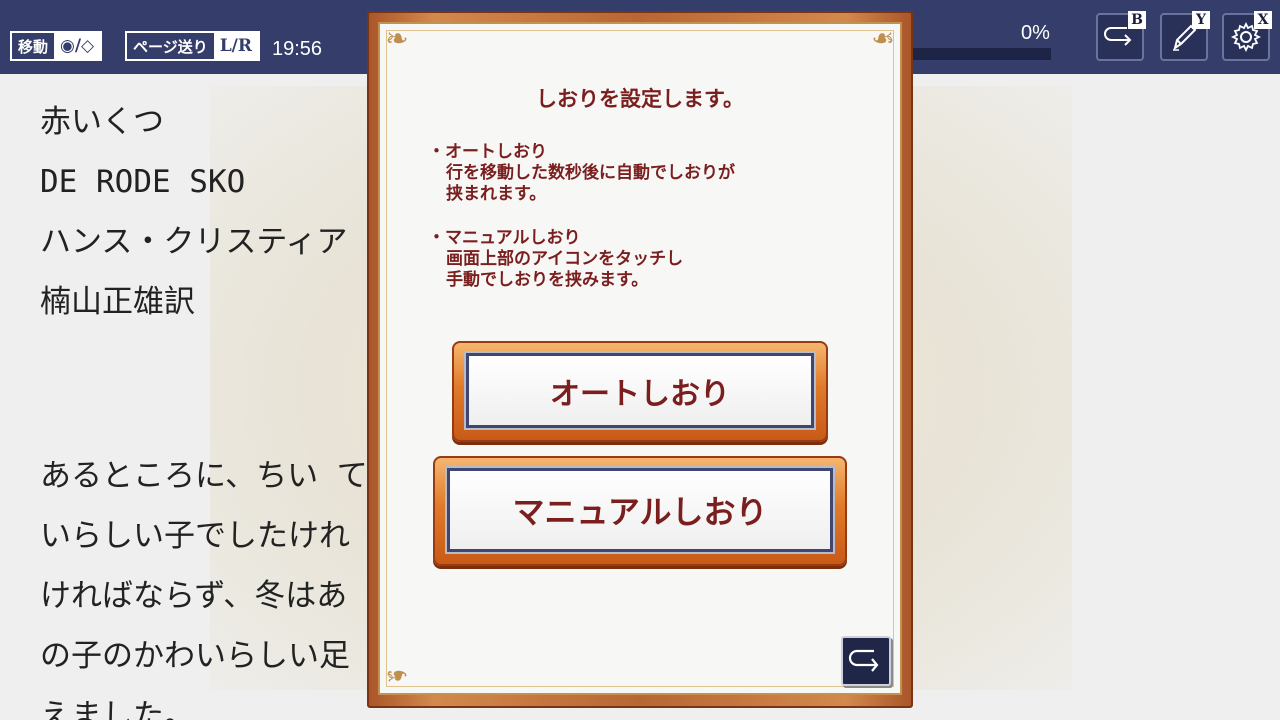  I want to click on progress-percent: 0%, so click(1035, 33).